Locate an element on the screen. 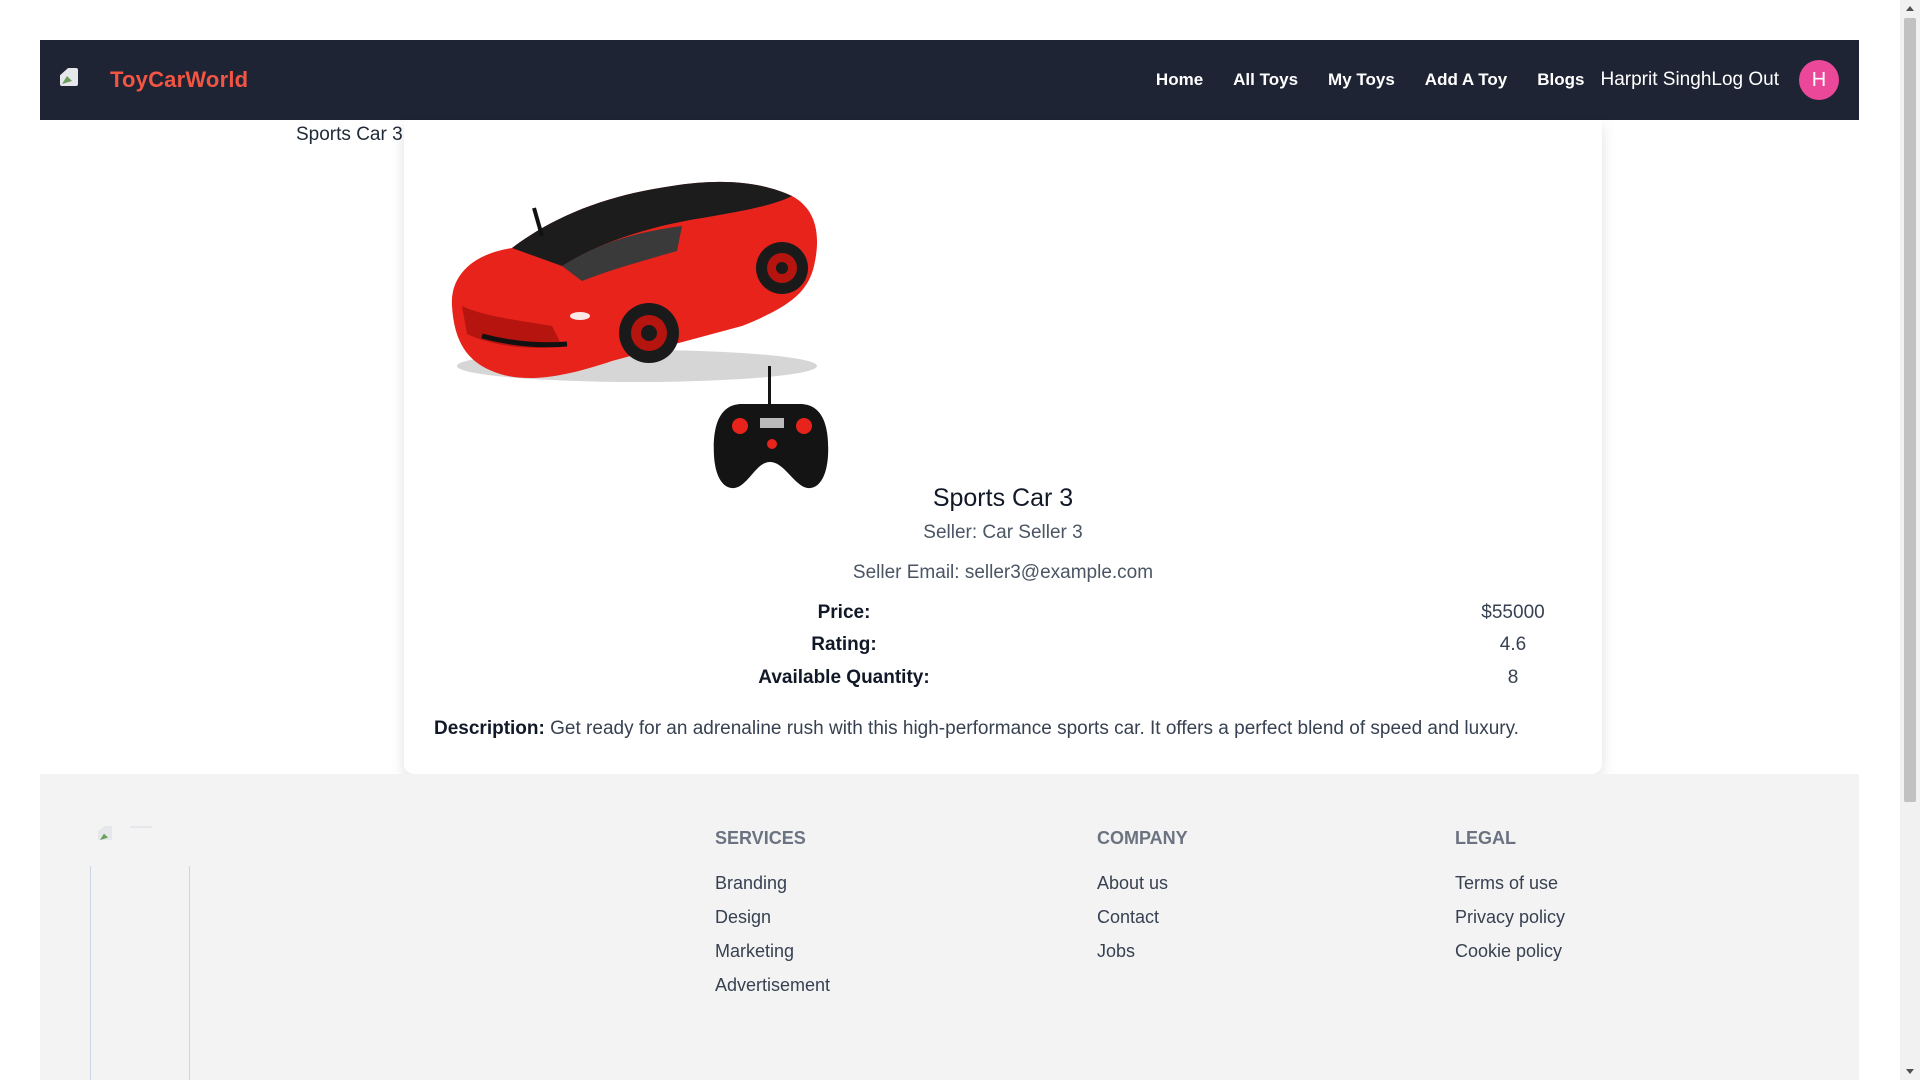 The image size is (1920, 1080). footer-link-cookie: Cookie policy is located at coordinates (1510, 951).